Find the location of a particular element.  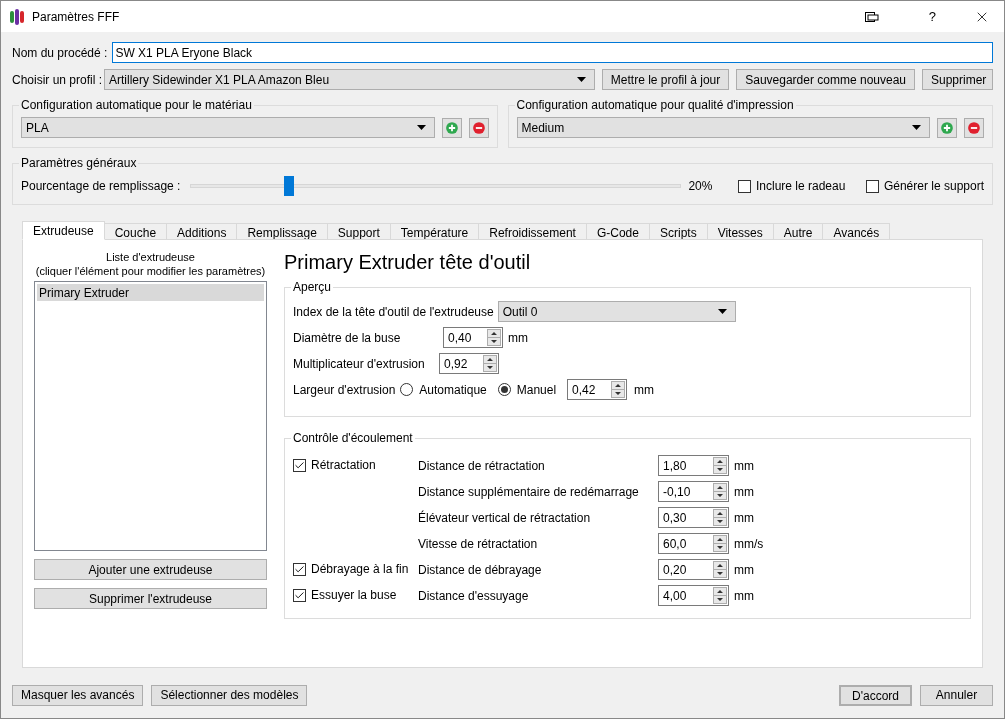

list-button: Ajouter une extrudeuse is located at coordinates (150, 569).